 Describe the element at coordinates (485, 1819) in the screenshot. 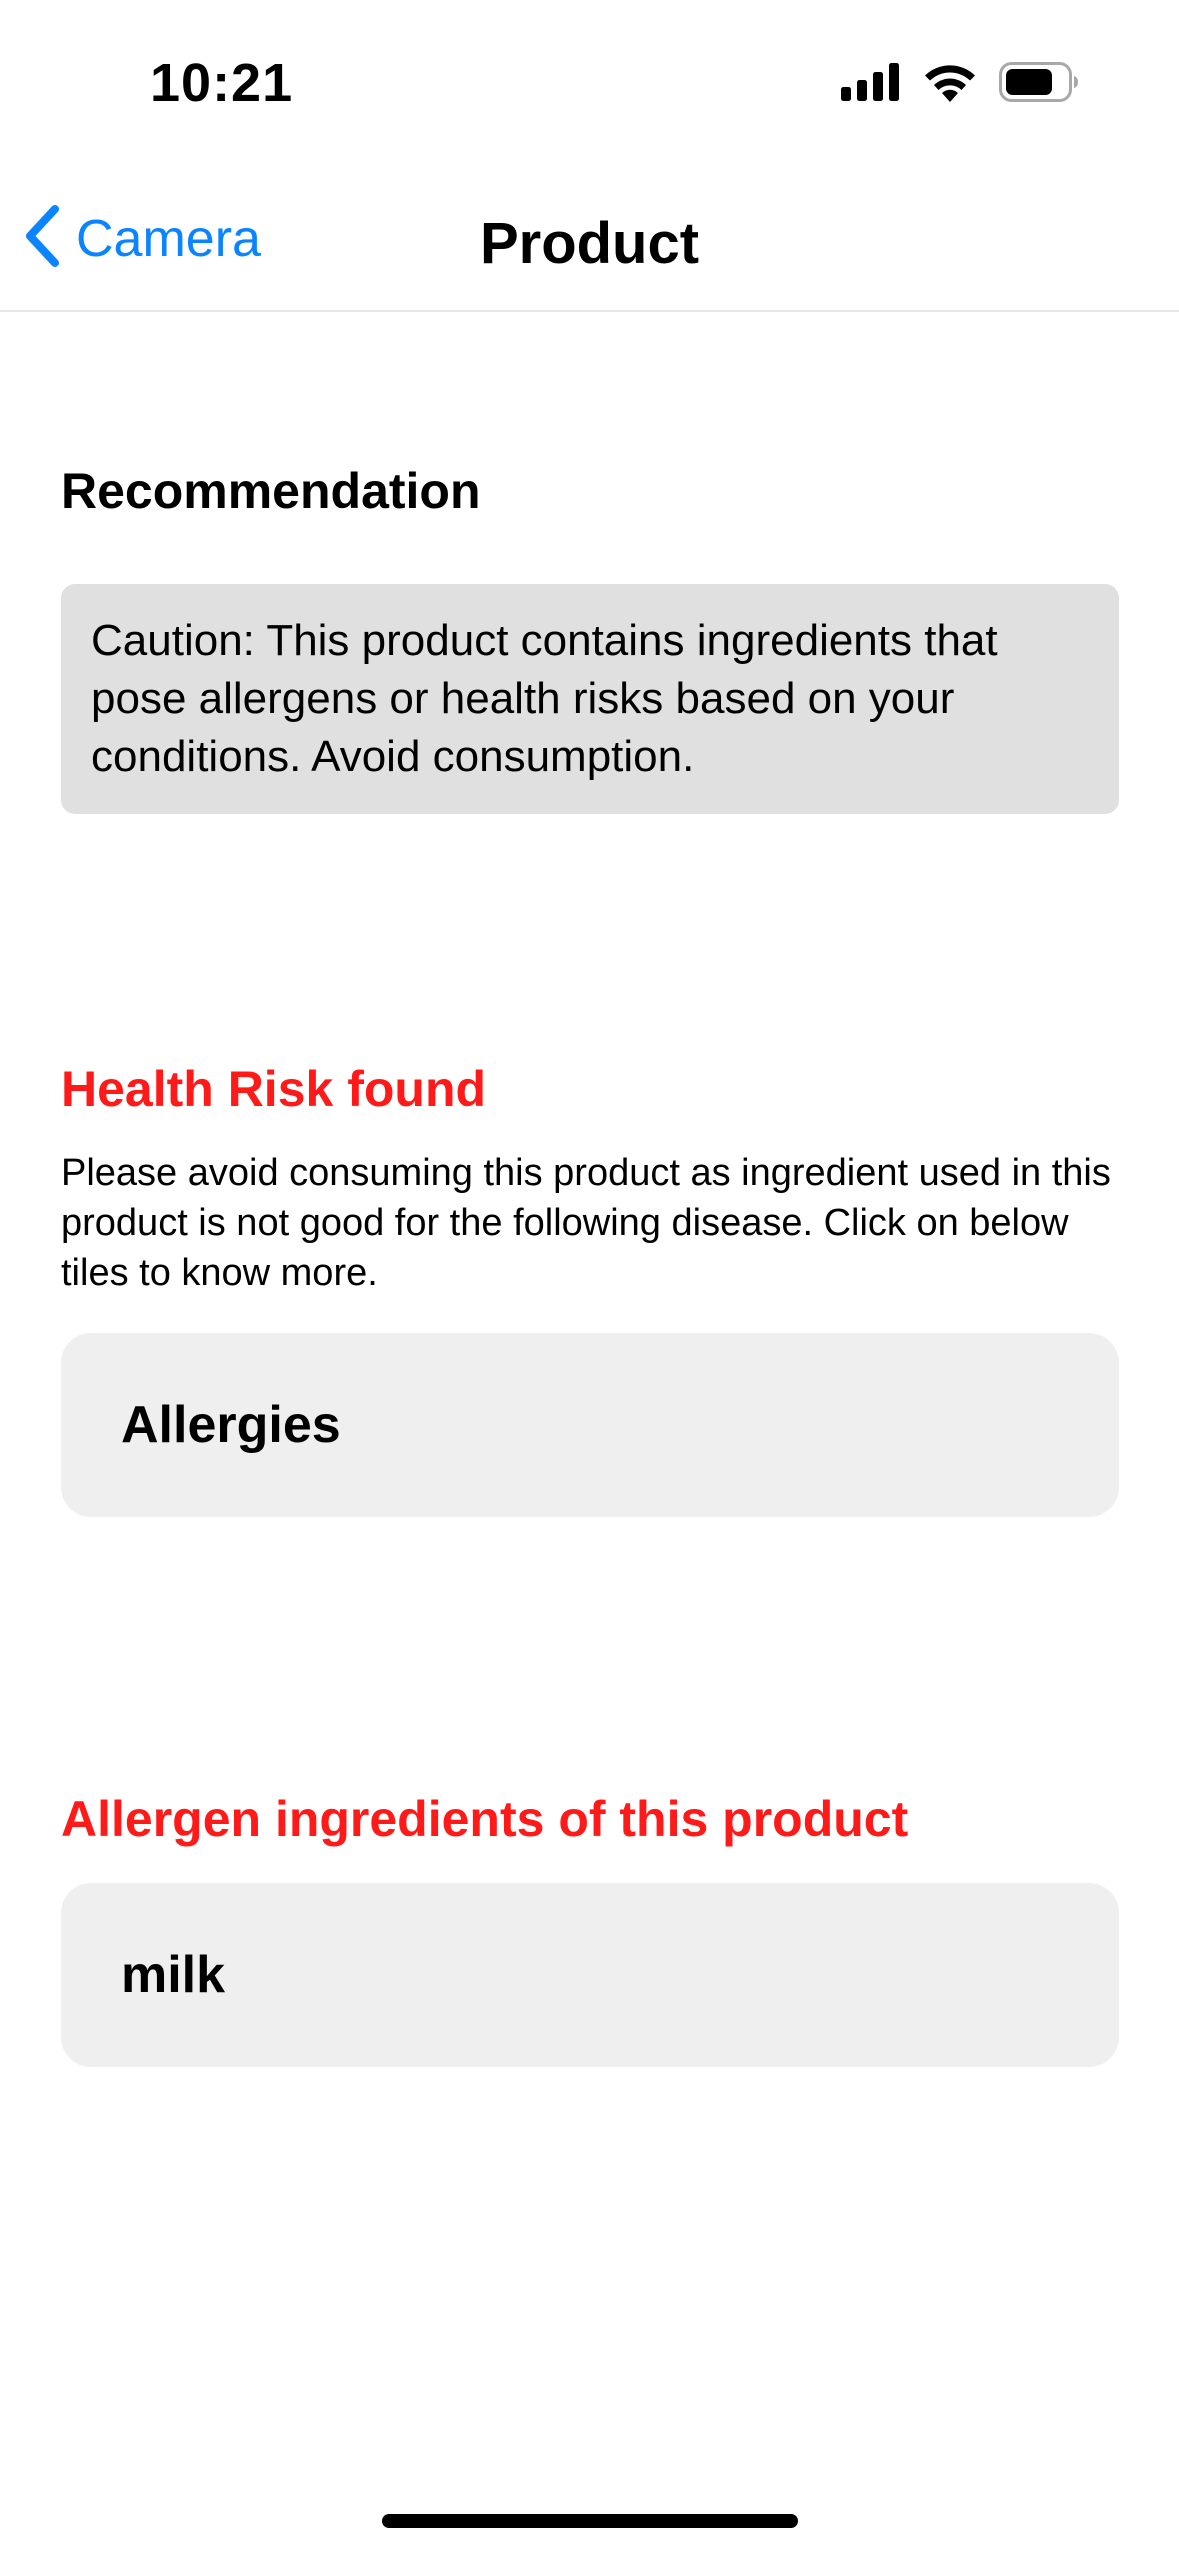

I see `allergen-ingredients-heading: Allergen ingredients of this product` at that location.